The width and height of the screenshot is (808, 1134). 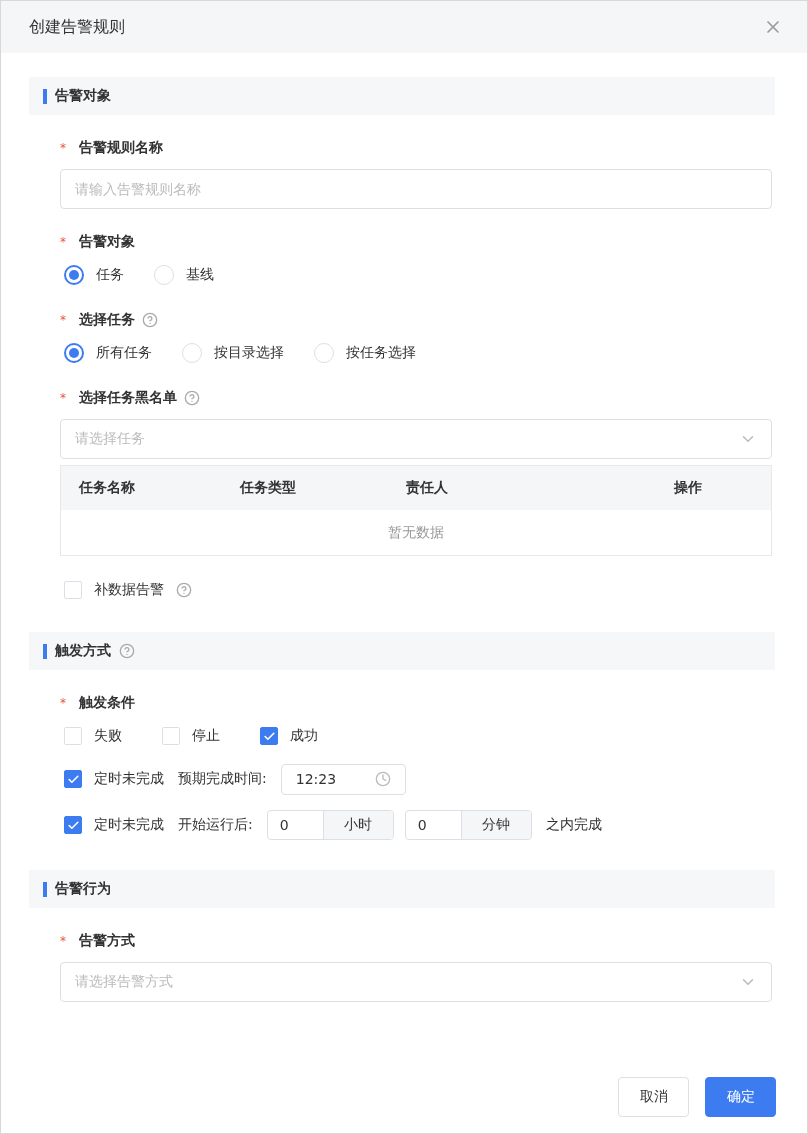 I want to click on radio-label: 所有任务, so click(x=124, y=353).